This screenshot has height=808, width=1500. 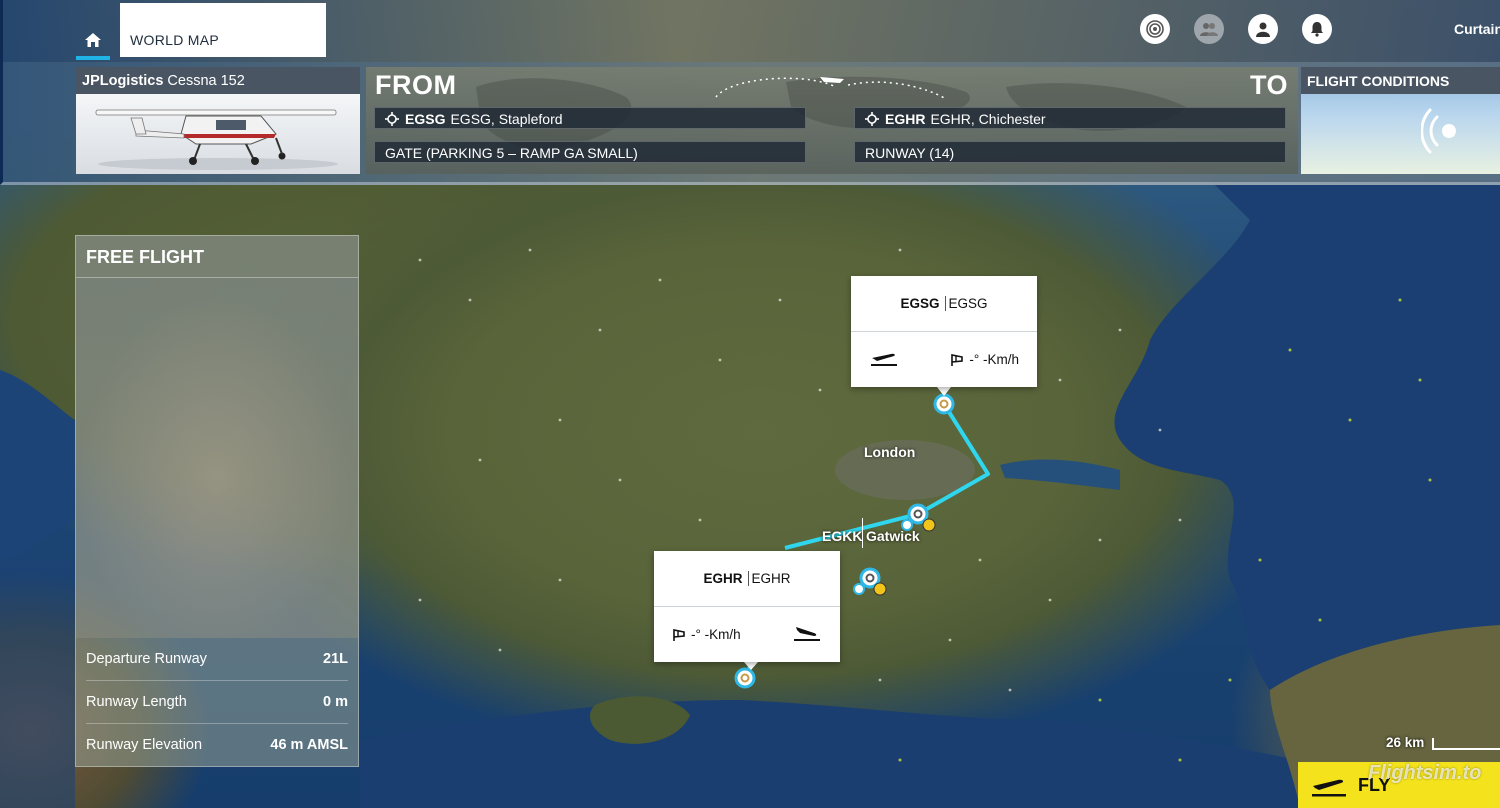 What do you see at coordinates (1466, 744) in the screenshot?
I see `map-scale-bar` at bounding box center [1466, 744].